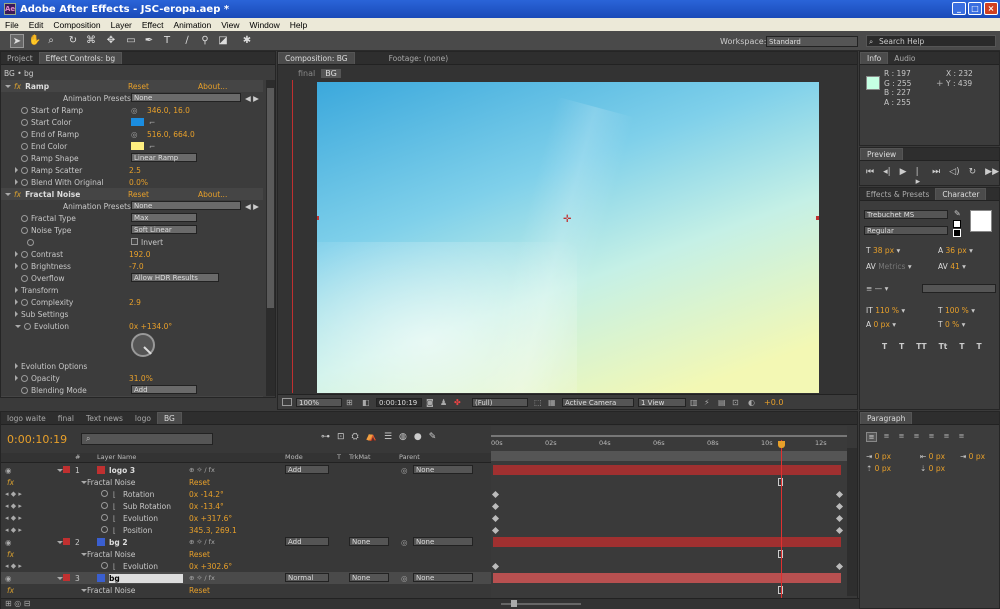 The height and width of the screenshot is (609, 1000). I want to click on timeline-current-time: 0:00:10:19, so click(37, 439).